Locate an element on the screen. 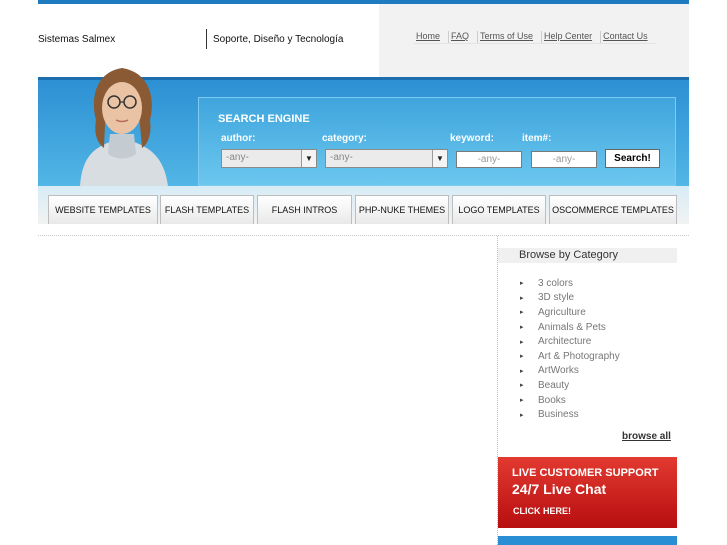 This screenshot has width=727, height=545. category-link: Animals & Pets is located at coordinates (572, 327).